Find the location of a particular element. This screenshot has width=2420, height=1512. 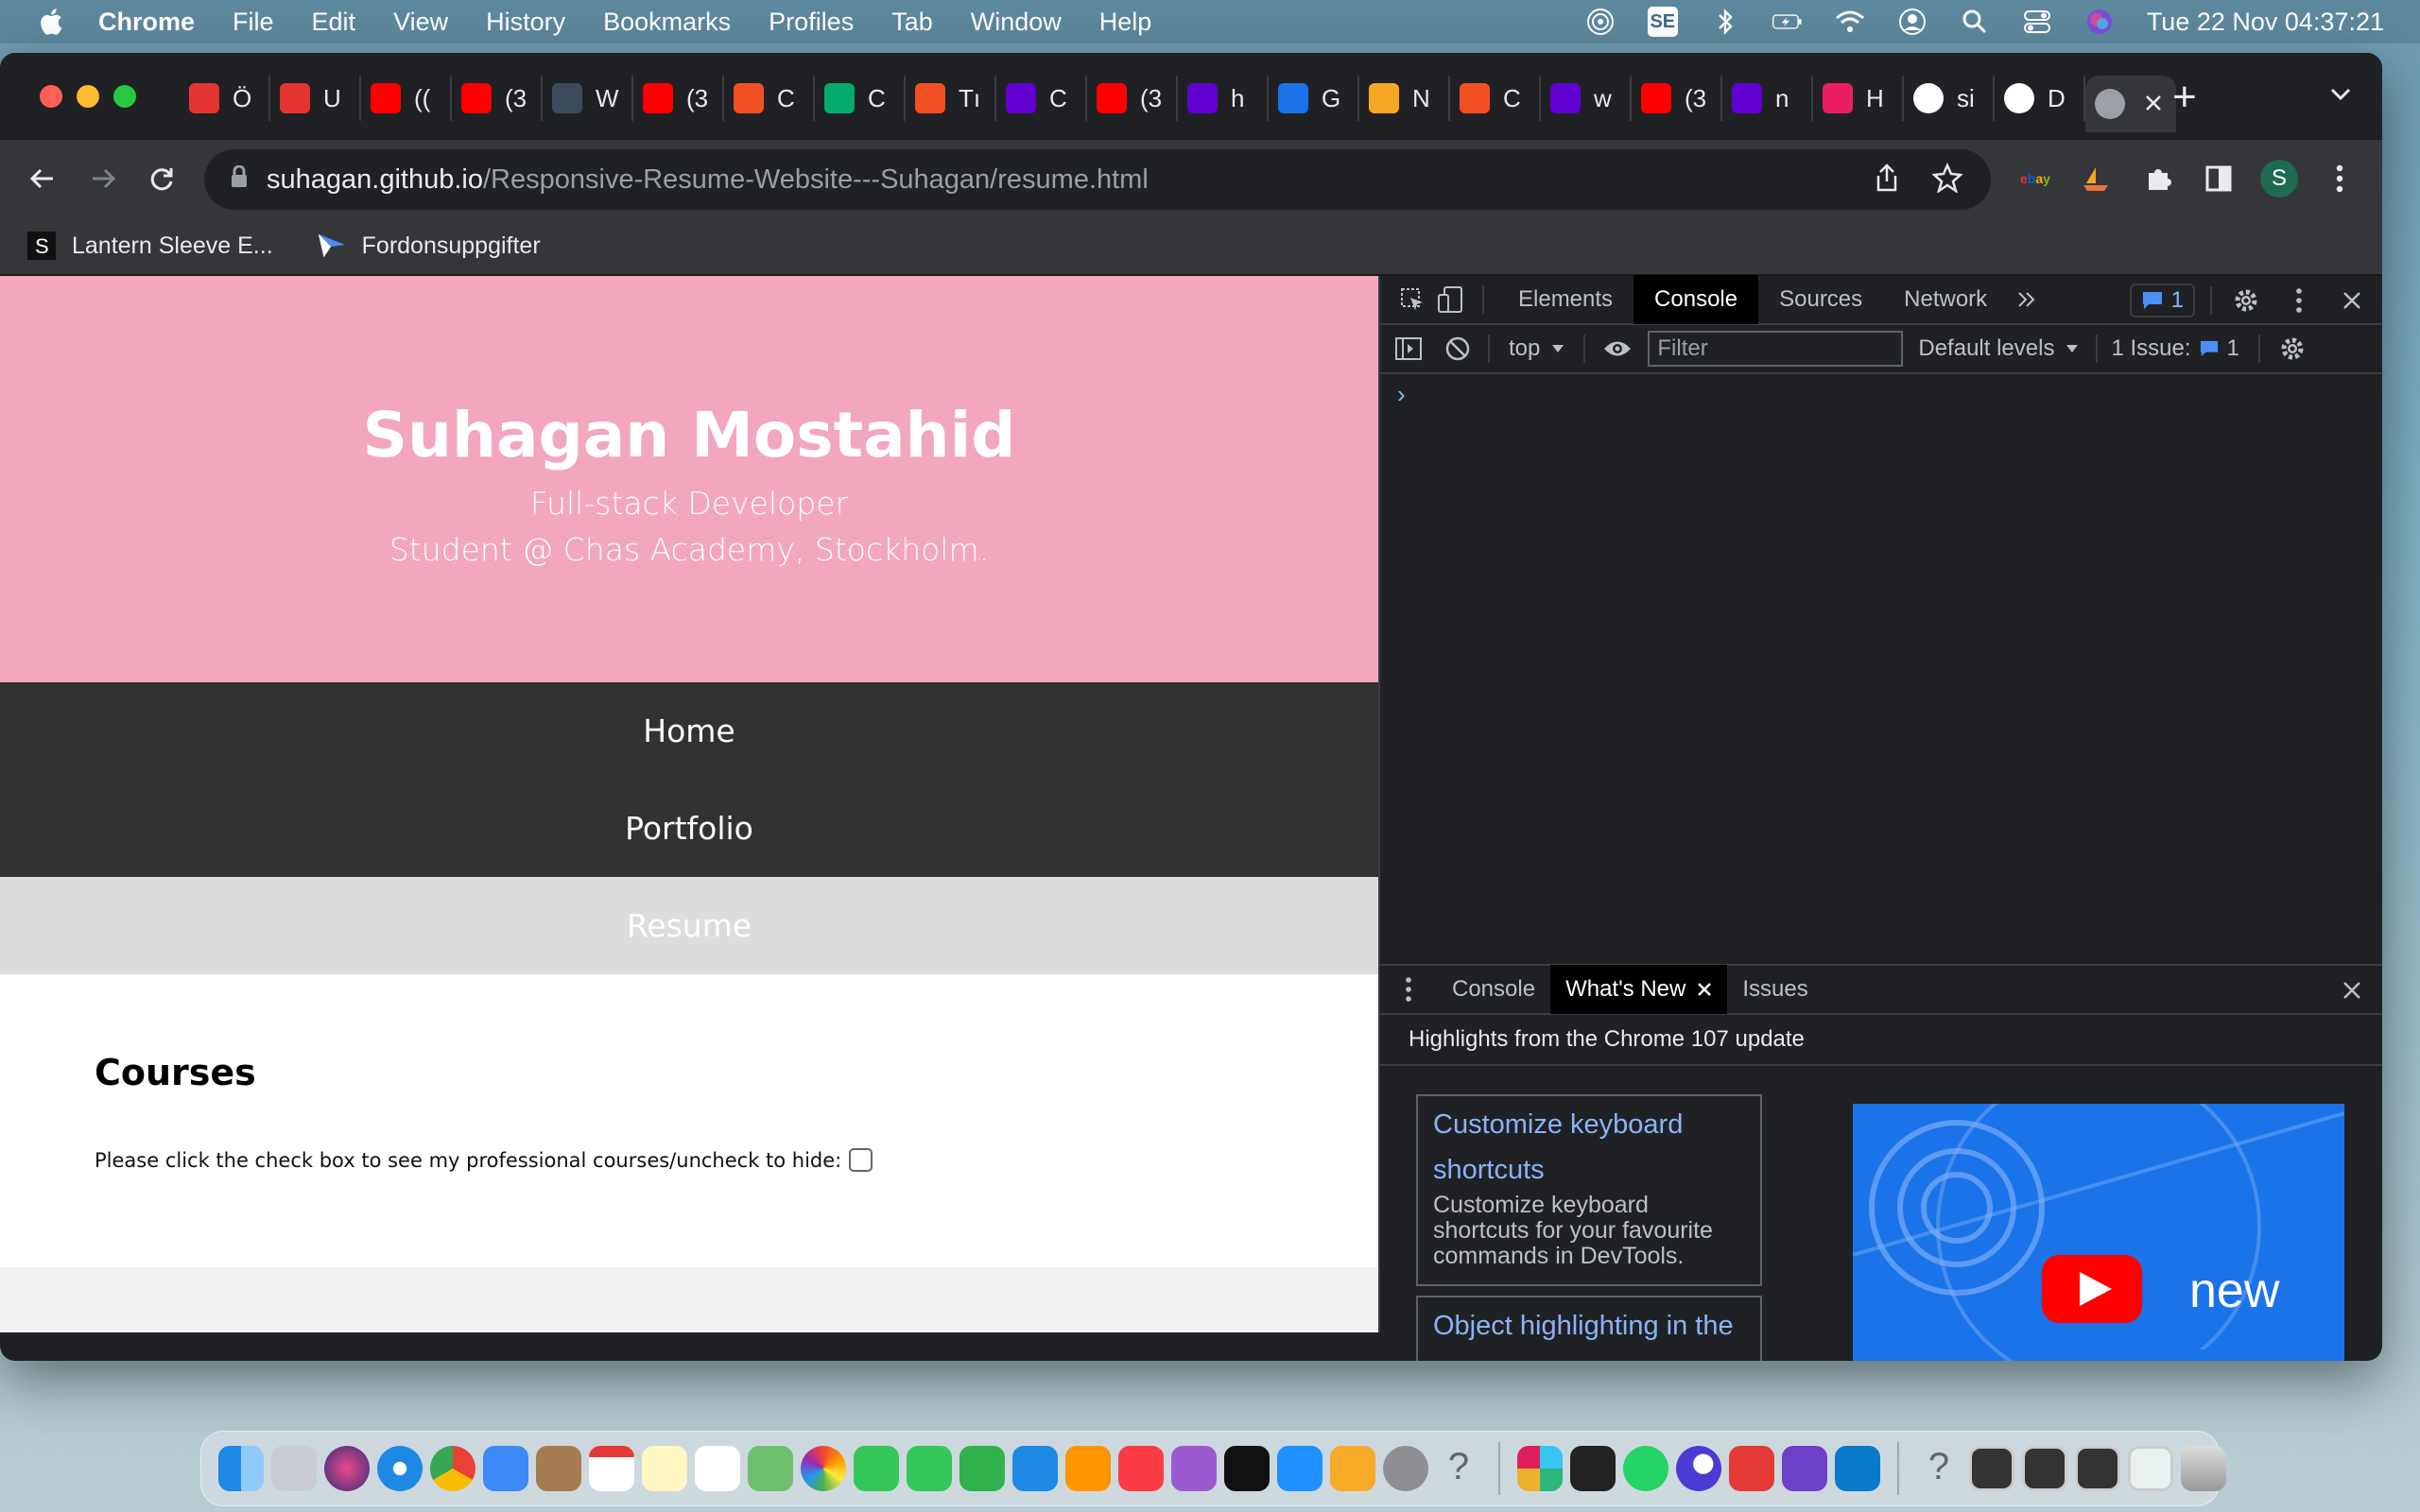

live-expression-eye-icon is located at coordinates (1617, 349).